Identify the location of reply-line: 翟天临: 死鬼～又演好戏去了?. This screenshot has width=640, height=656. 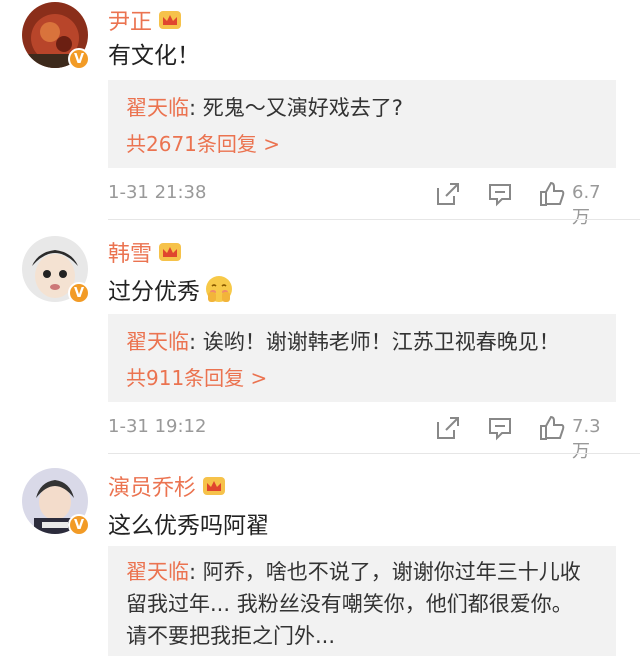
(264, 107).